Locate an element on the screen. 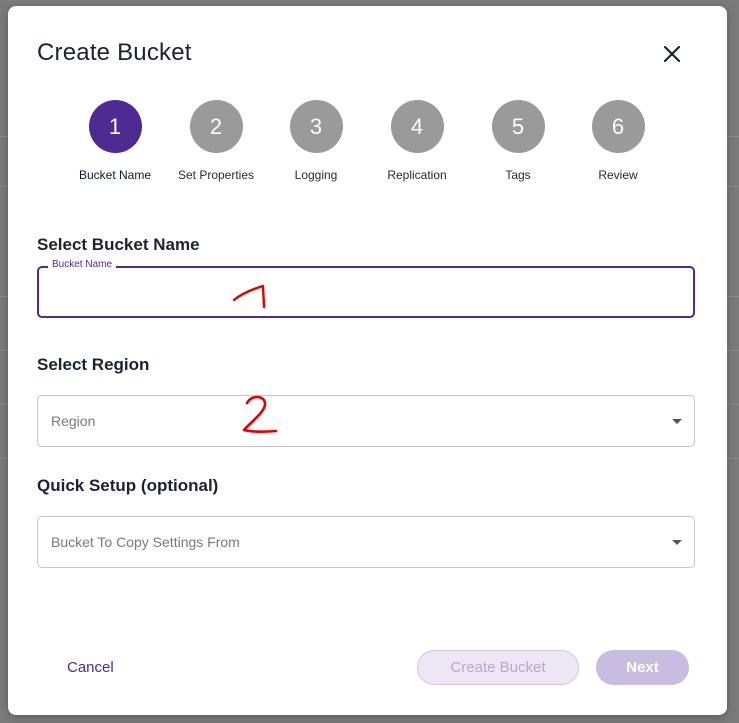  bucket-name-field: Bucket Name is located at coordinates (366, 288).